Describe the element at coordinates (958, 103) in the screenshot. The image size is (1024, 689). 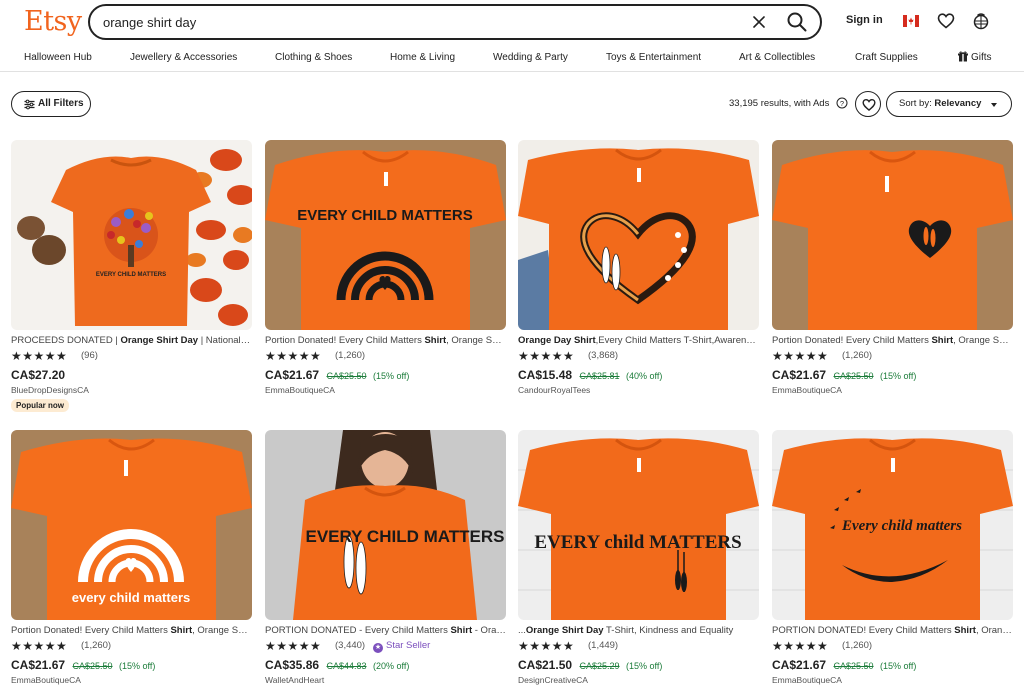
I see `sort-value: Relevancy` at that location.